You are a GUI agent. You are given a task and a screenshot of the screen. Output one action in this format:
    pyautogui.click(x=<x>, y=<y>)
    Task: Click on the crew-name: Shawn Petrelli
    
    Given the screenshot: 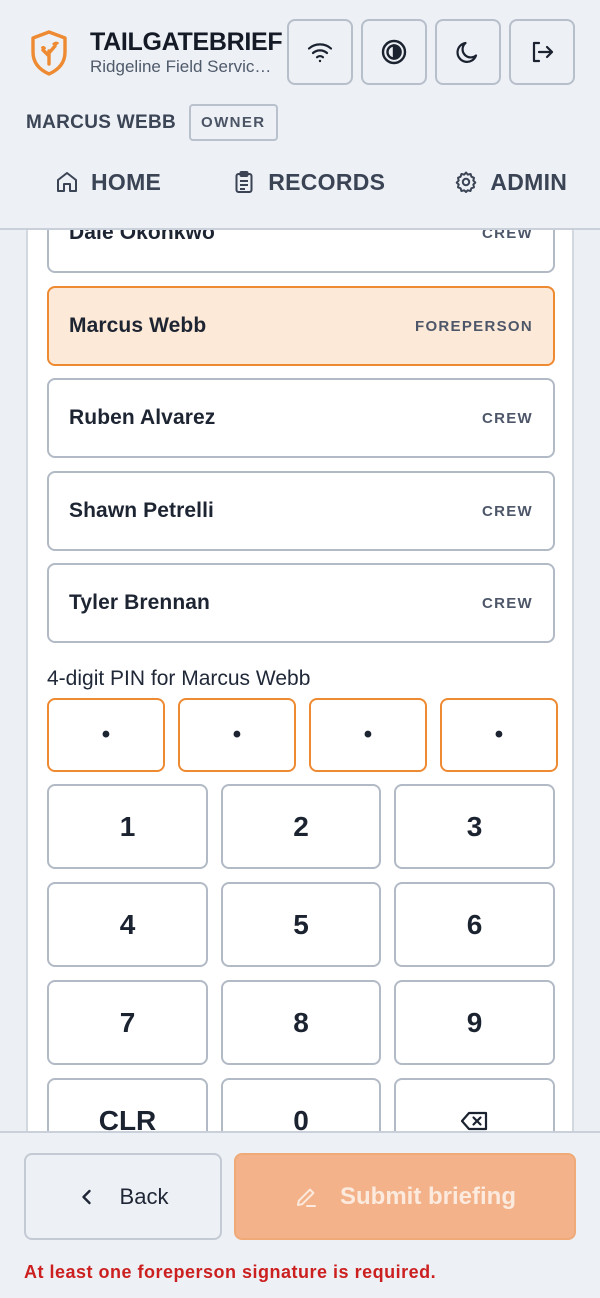 What is the action you would take?
    pyautogui.click(x=141, y=510)
    